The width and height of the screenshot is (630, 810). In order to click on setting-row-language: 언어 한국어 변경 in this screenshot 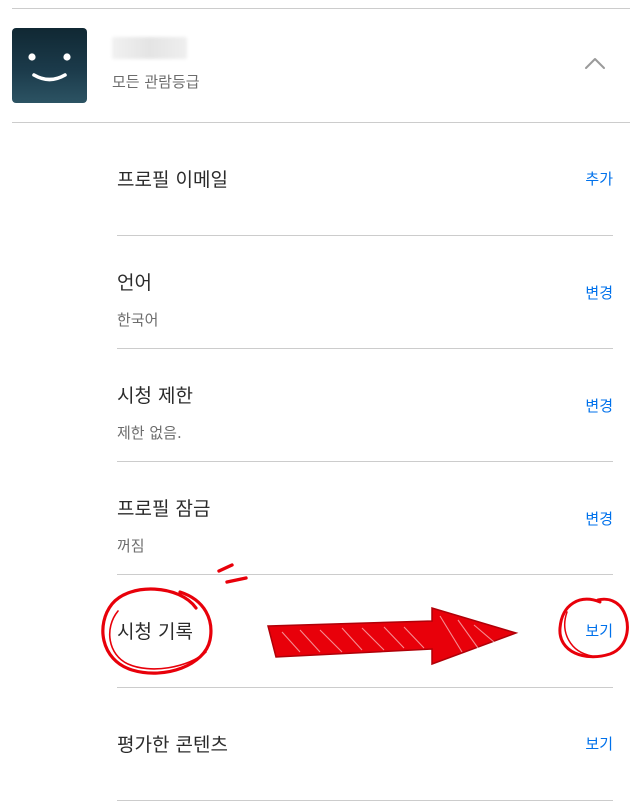, I will do `click(365, 292)`.